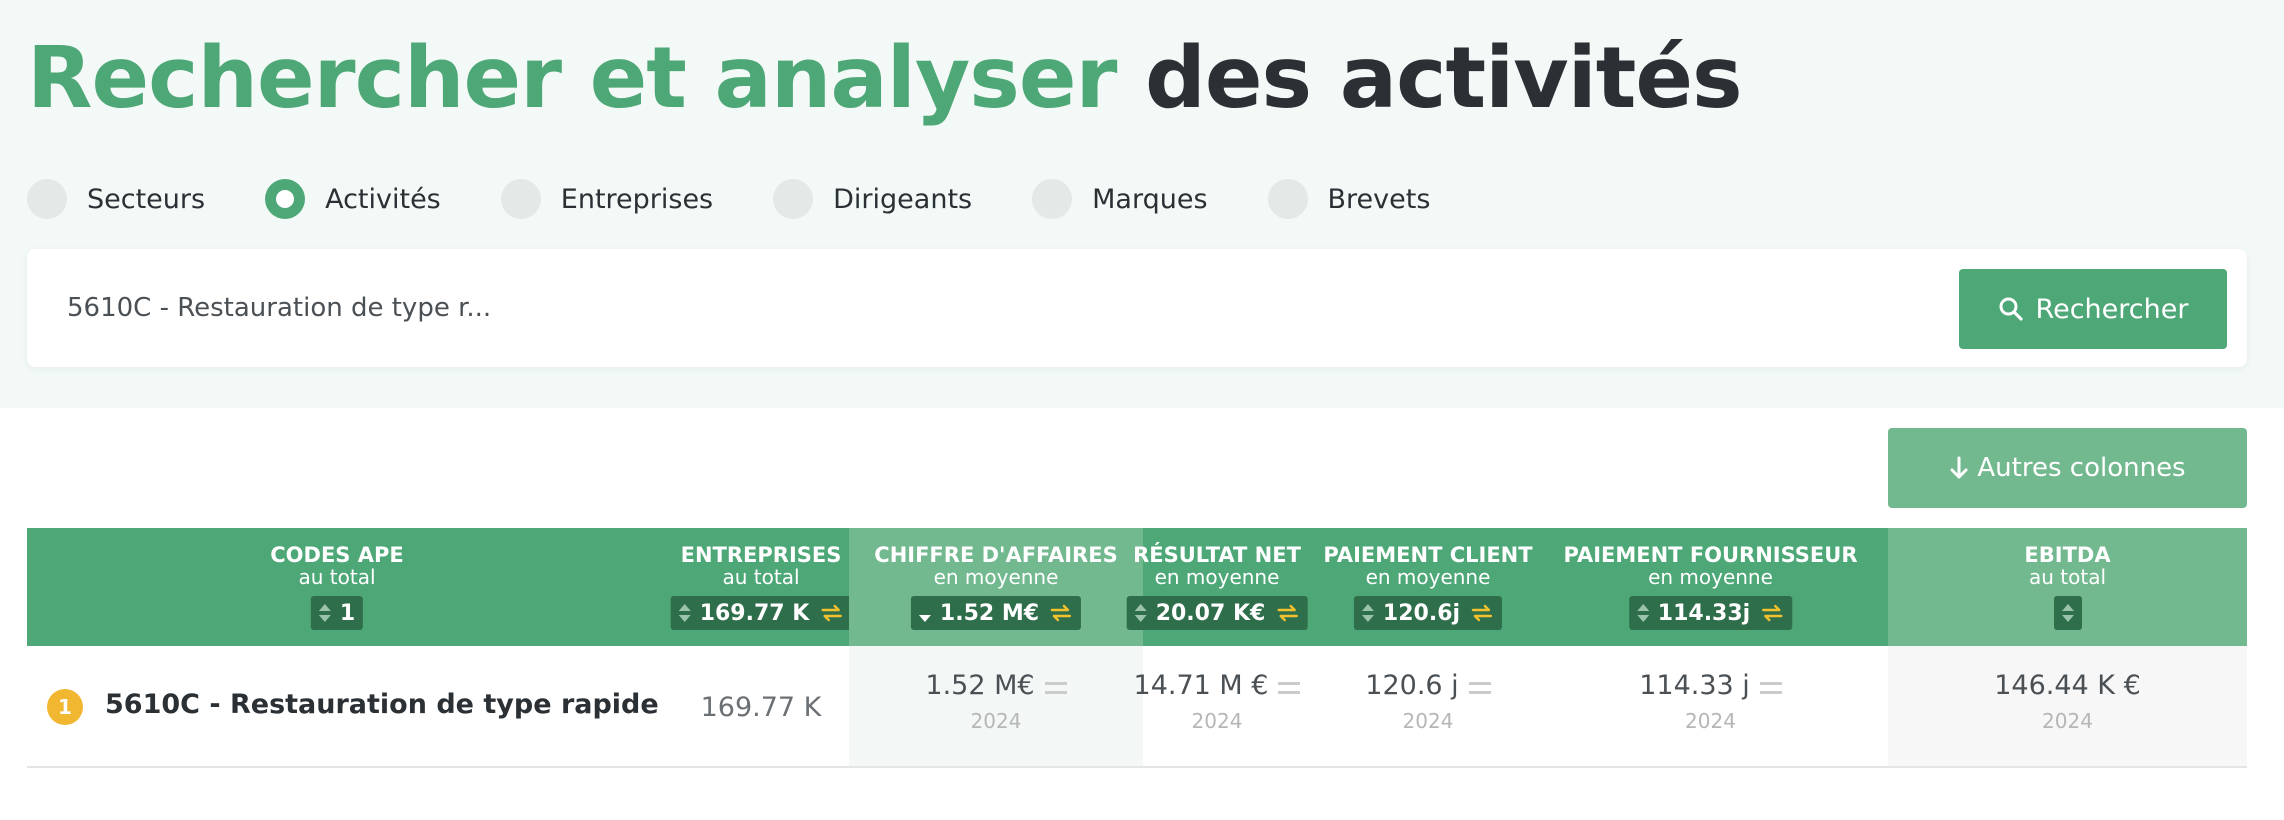 This screenshot has height=820, width=2284. What do you see at coordinates (1428, 555) in the screenshot?
I see `column-title: PAIEMENT CLIENT` at bounding box center [1428, 555].